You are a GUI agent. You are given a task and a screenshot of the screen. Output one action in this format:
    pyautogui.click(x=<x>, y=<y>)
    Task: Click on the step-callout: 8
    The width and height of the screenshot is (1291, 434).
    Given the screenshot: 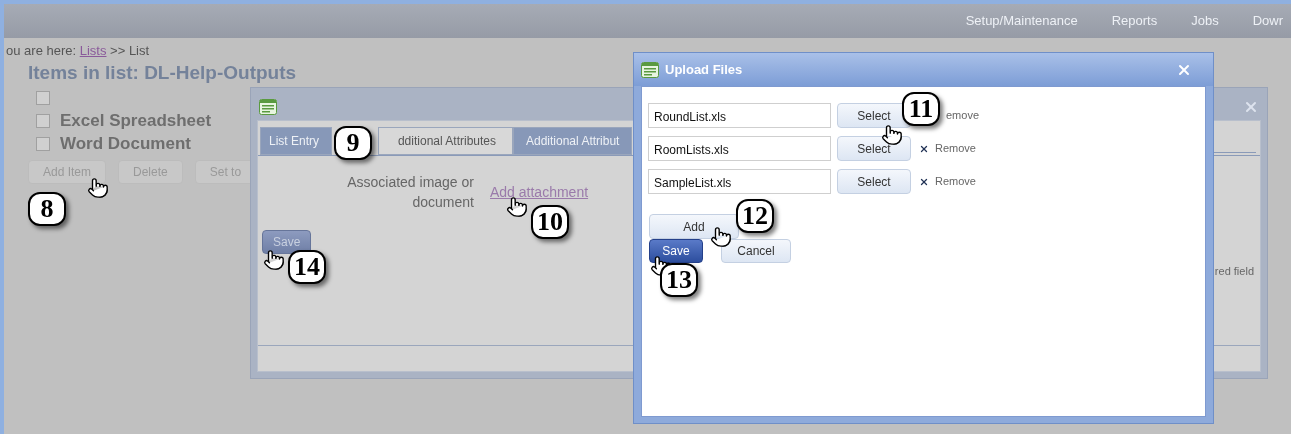 What is the action you would take?
    pyautogui.click(x=47, y=209)
    